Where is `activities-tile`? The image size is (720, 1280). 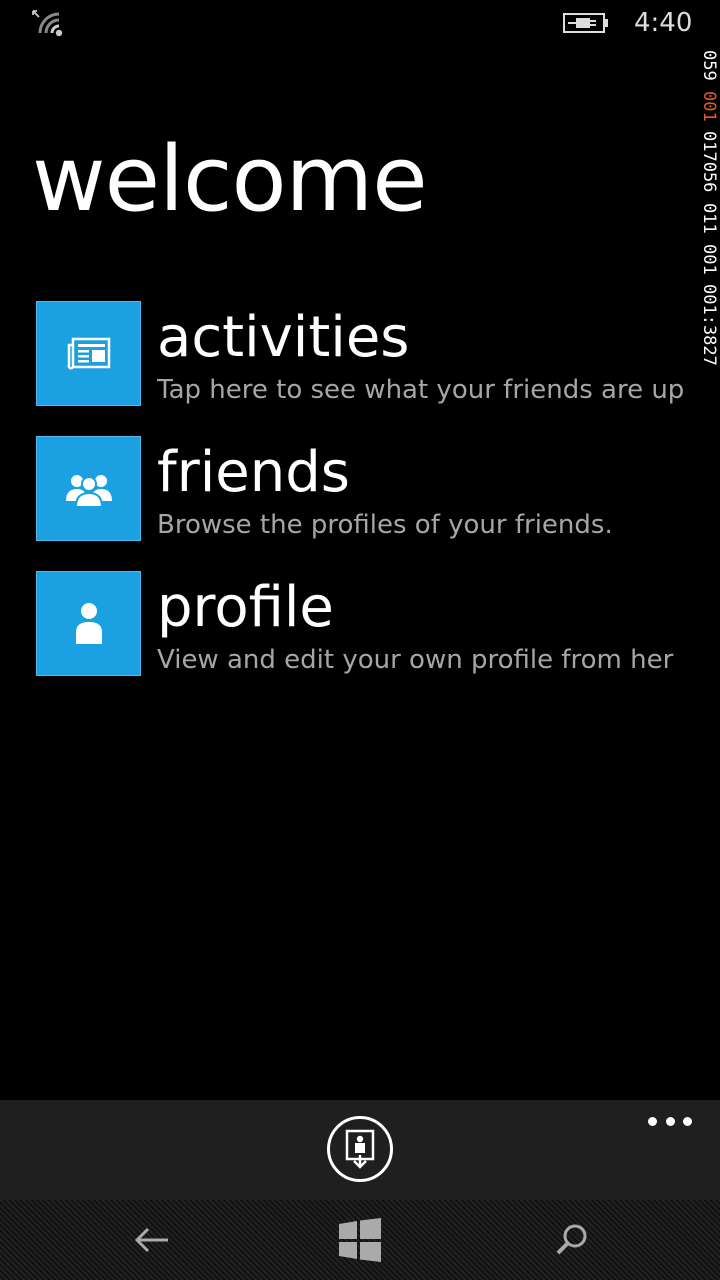
activities-tile is located at coordinates (88, 353).